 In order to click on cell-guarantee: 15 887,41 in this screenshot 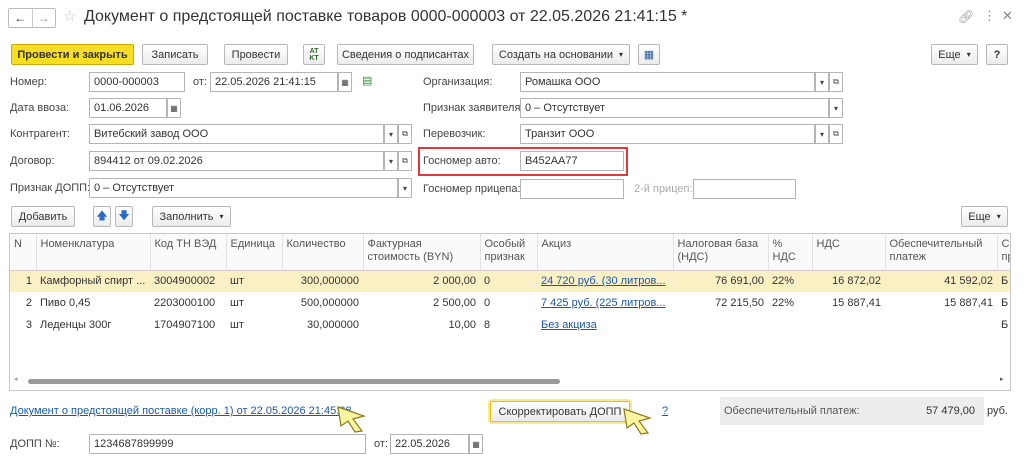, I will do `click(941, 303)`.